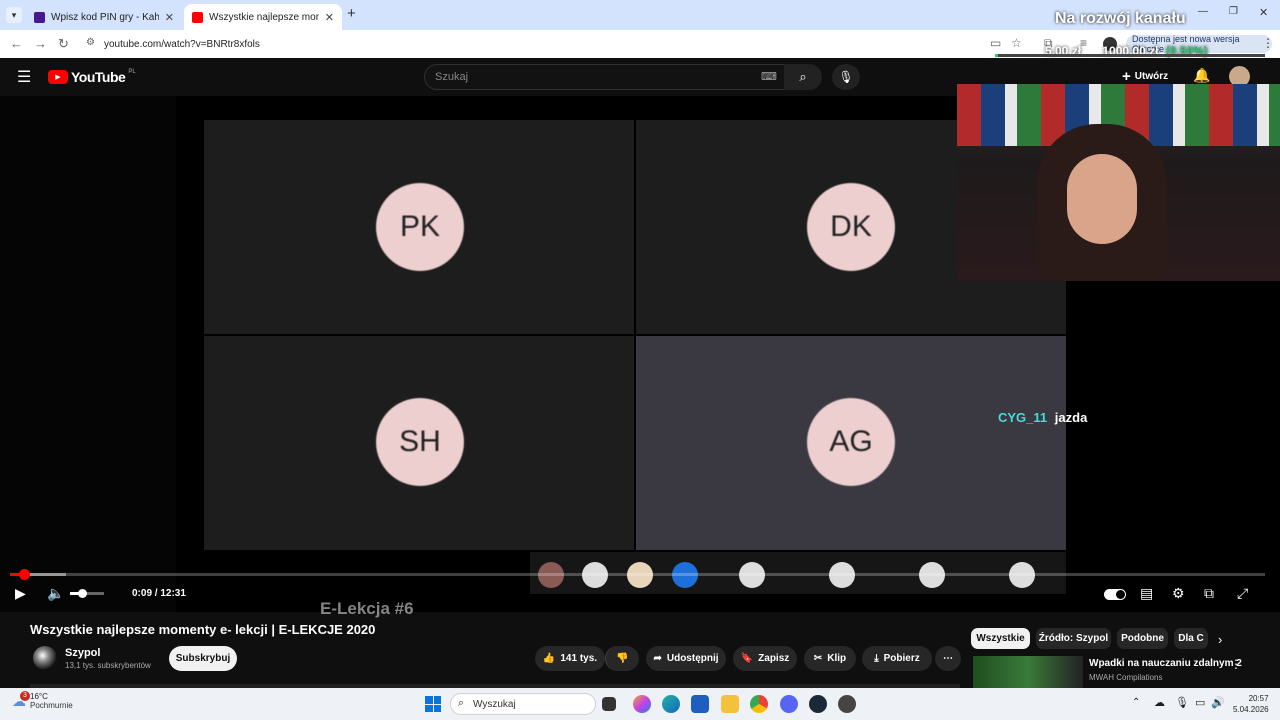 The height and width of the screenshot is (720, 1280). I want to click on voice-search-button: 🎙, so click(846, 77).